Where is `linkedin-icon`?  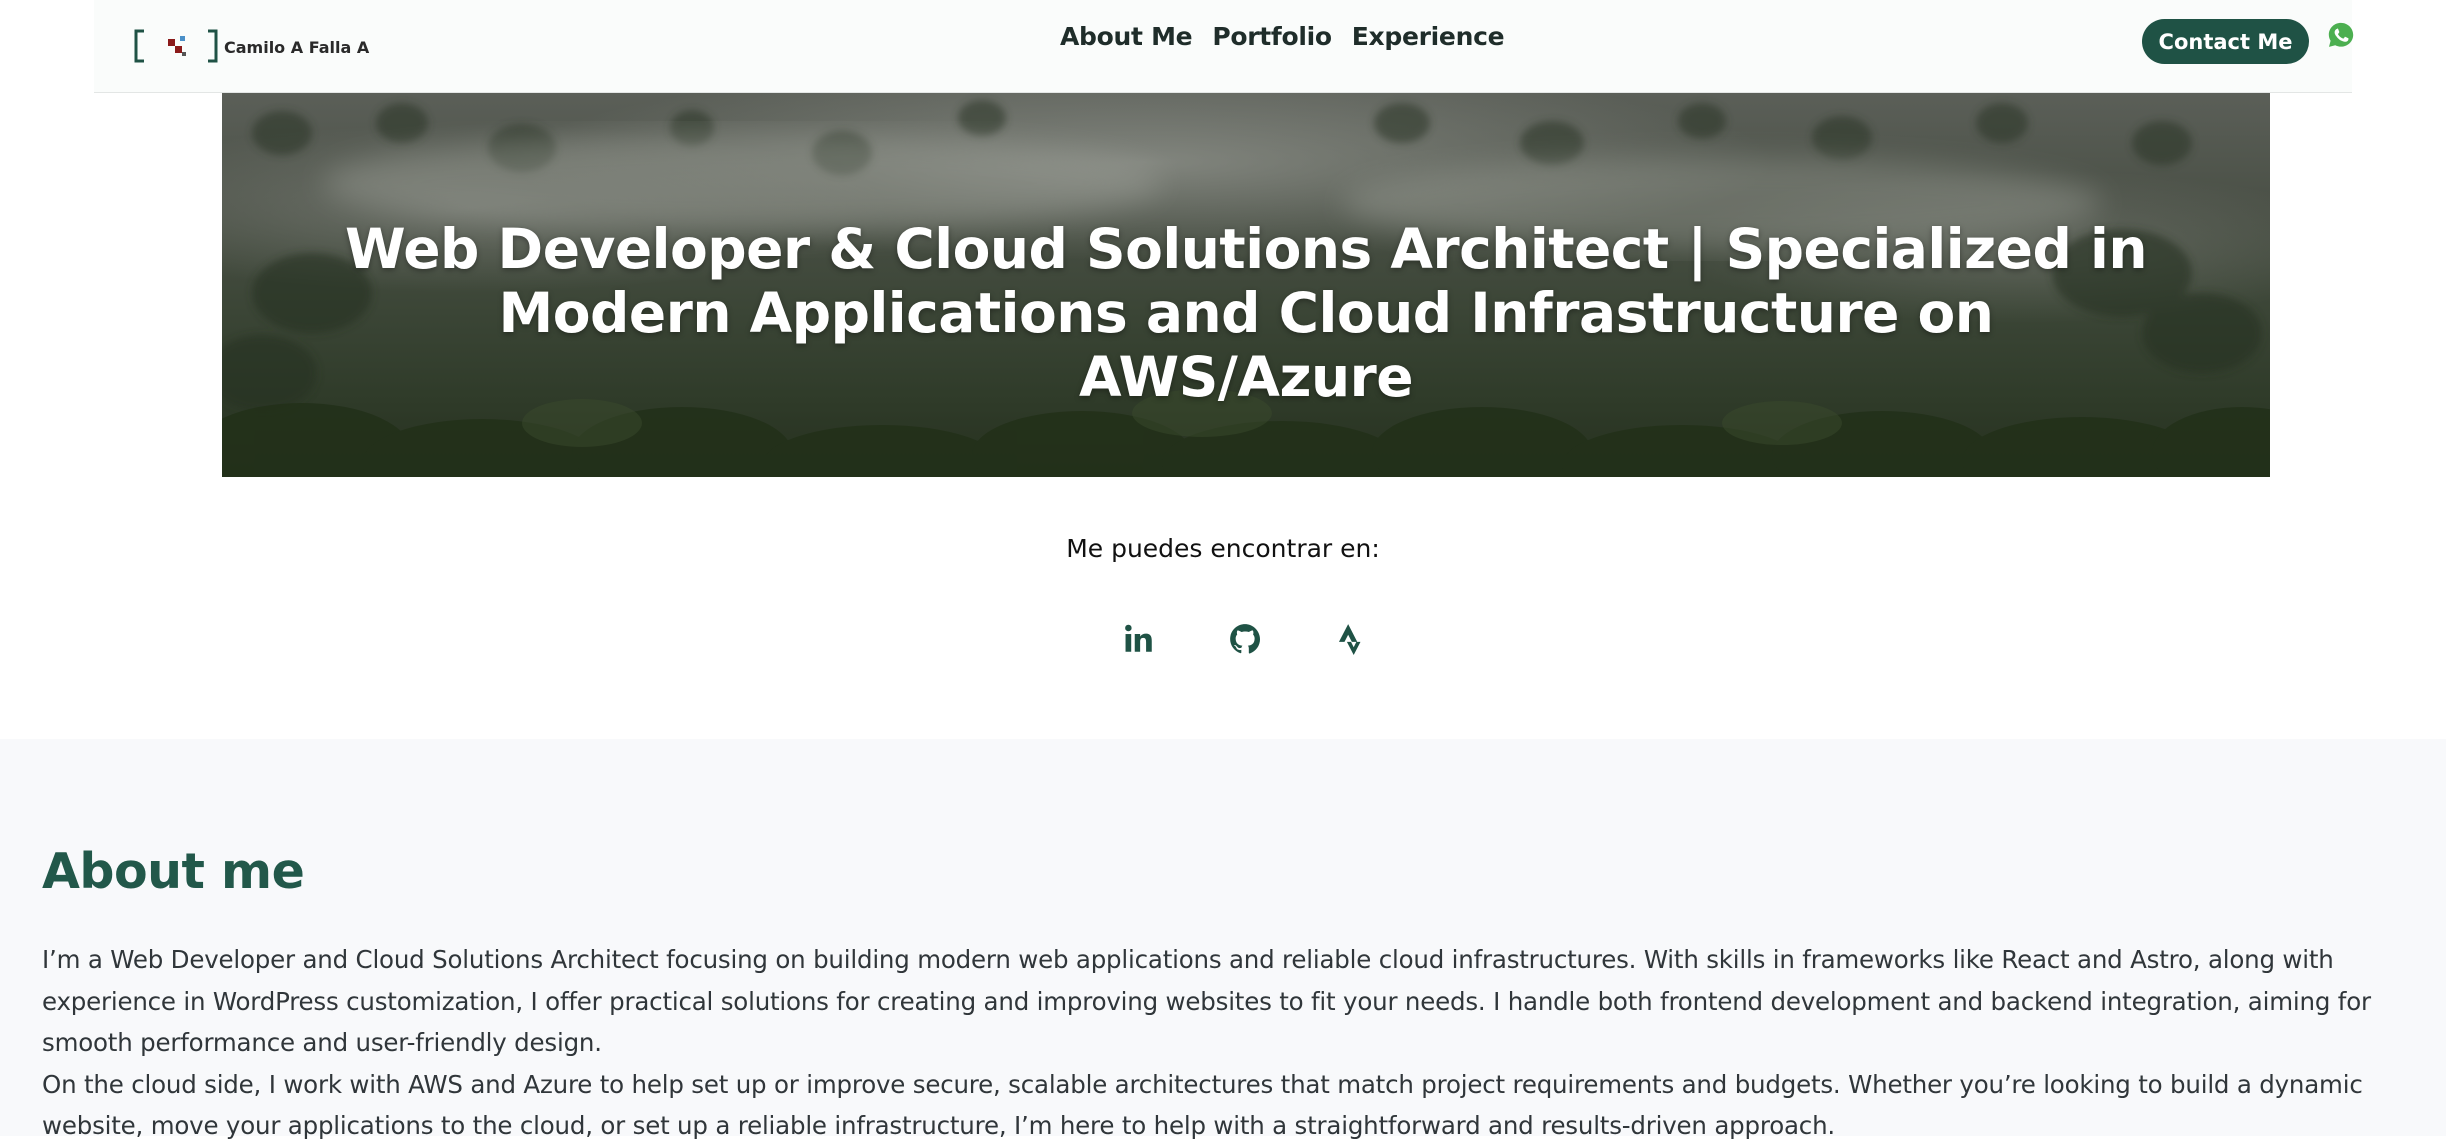 linkedin-icon is located at coordinates (1138, 638).